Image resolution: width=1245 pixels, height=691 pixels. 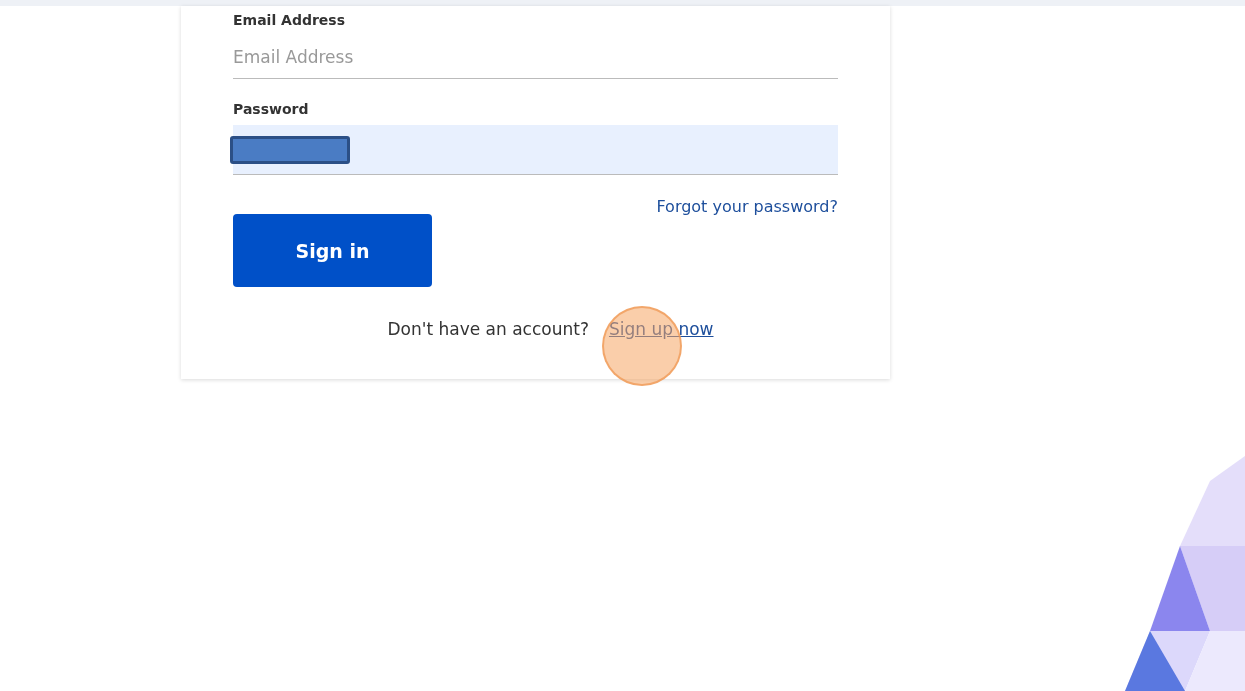 I want to click on forgot-password-link: Forgot your password?, so click(x=747, y=206).